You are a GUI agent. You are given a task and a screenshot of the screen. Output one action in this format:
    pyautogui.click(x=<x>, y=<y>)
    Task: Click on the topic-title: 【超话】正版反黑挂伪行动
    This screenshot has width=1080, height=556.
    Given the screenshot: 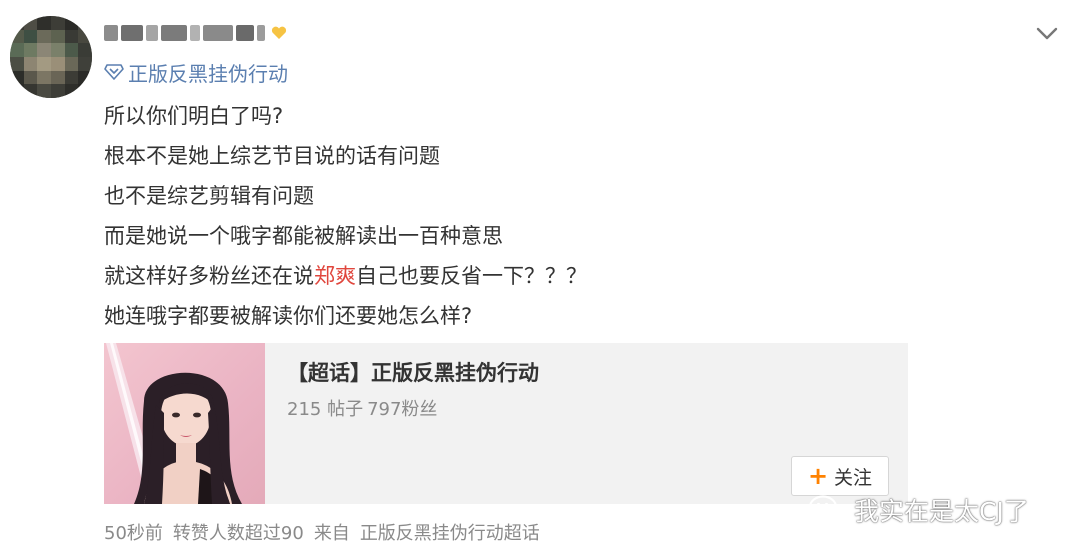 What is the action you would take?
    pyautogui.click(x=413, y=373)
    